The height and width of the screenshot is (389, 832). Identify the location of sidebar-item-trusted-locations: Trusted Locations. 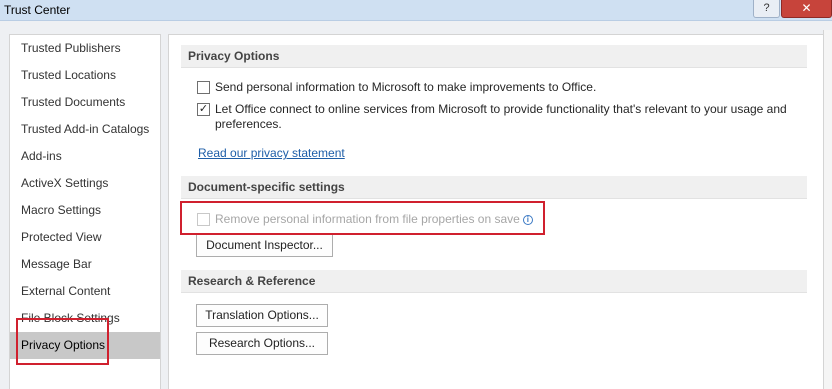
(85, 75).